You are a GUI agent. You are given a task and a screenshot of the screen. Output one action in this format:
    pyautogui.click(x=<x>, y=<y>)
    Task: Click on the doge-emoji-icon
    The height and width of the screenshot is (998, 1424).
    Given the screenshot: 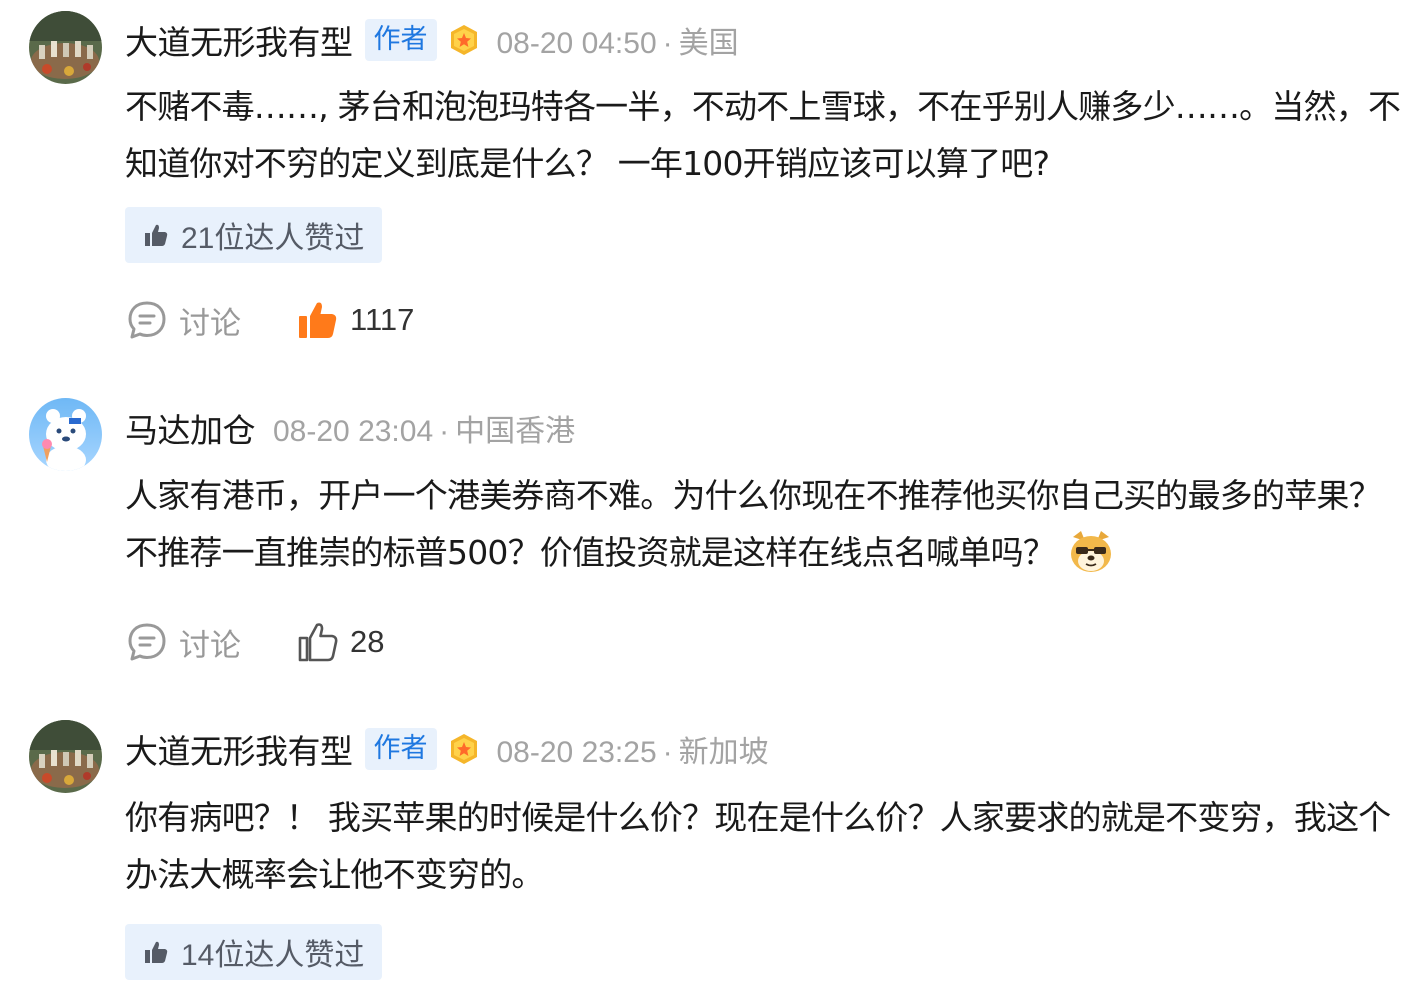 What is the action you would take?
    pyautogui.click(x=1091, y=551)
    